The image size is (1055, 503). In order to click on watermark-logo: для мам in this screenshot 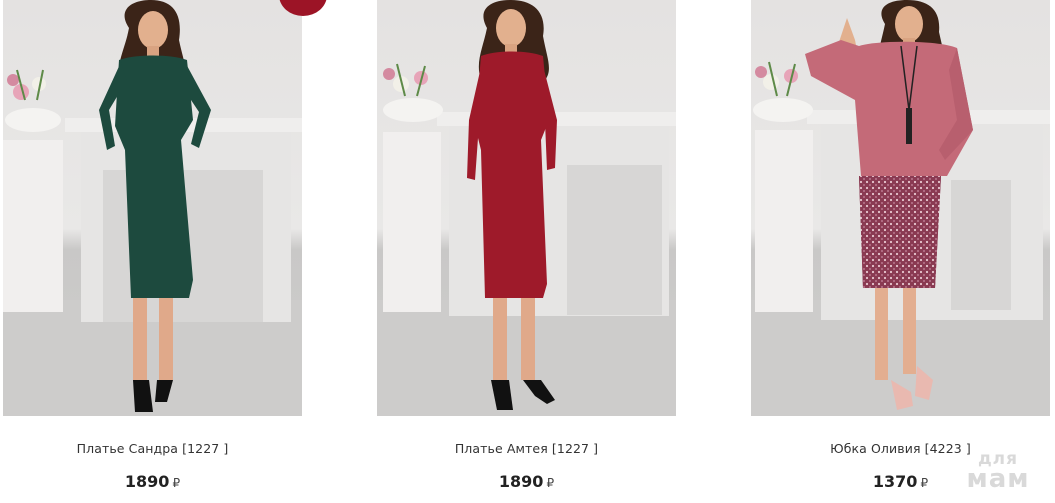, I will do `click(998, 472)`.